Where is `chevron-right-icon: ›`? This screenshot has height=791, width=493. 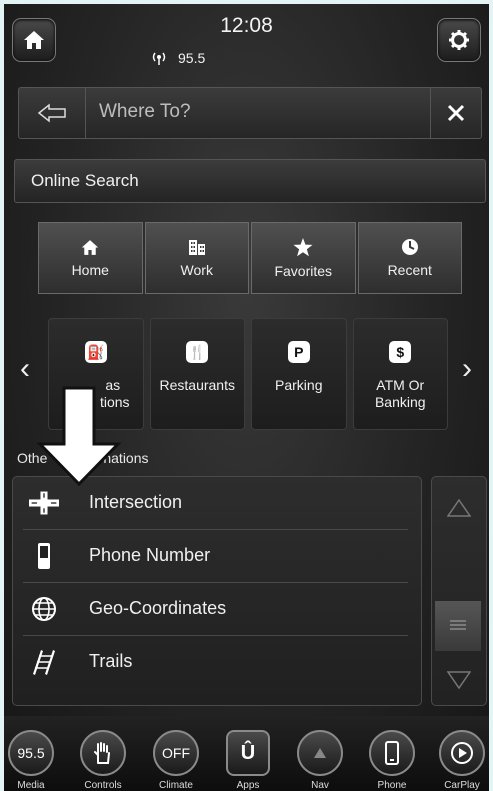 chevron-right-icon: › is located at coordinates (467, 369).